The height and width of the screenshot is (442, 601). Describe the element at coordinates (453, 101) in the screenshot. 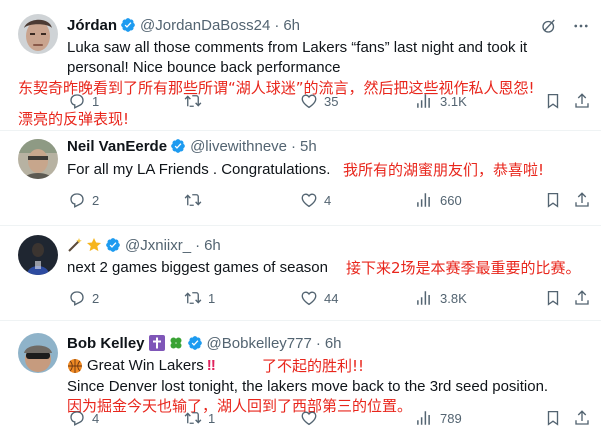

I see `views-count: 3.1K` at that location.